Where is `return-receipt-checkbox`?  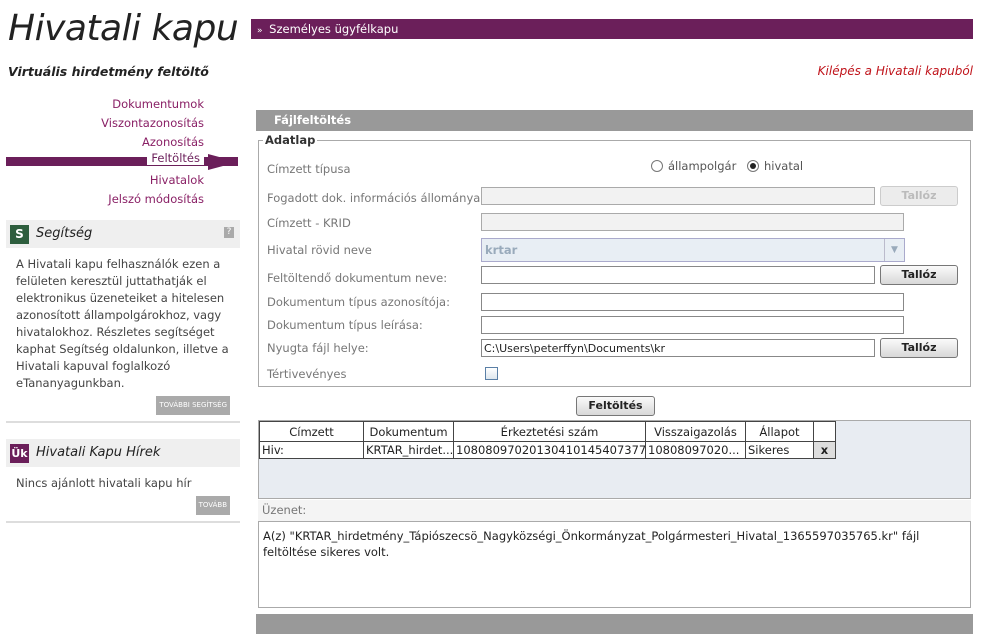 return-receipt-checkbox is located at coordinates (491, 373).